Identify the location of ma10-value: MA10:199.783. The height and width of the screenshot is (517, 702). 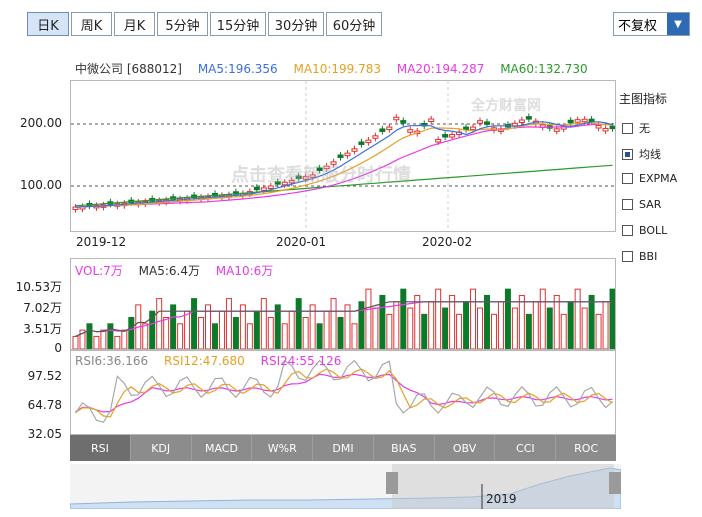
(337, 69).